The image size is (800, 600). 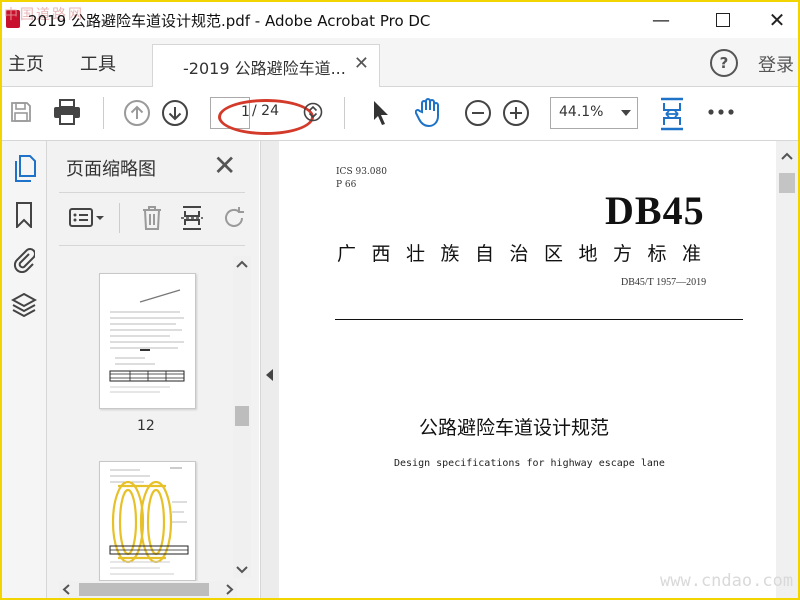 What do you see at coordinates (594, 113) in the screenshot?
I see `zoom-level-select: 44.1%` at bounding box center [594, 113].